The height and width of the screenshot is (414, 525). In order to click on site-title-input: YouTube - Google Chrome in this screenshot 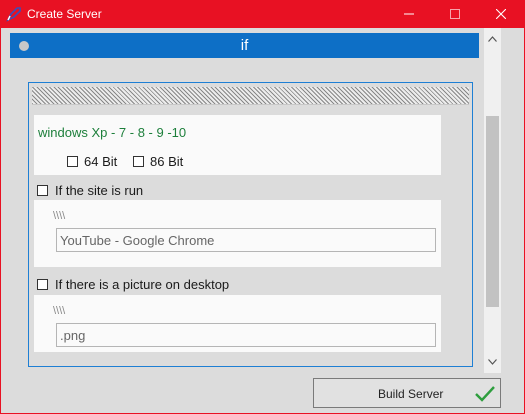, I will do `click(246, 240)`.